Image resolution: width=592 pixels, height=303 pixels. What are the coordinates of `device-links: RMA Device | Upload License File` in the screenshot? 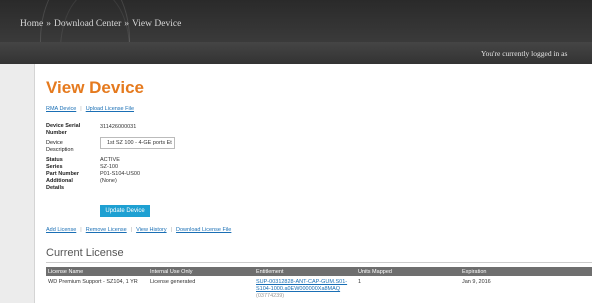 It's located at (90, 109).